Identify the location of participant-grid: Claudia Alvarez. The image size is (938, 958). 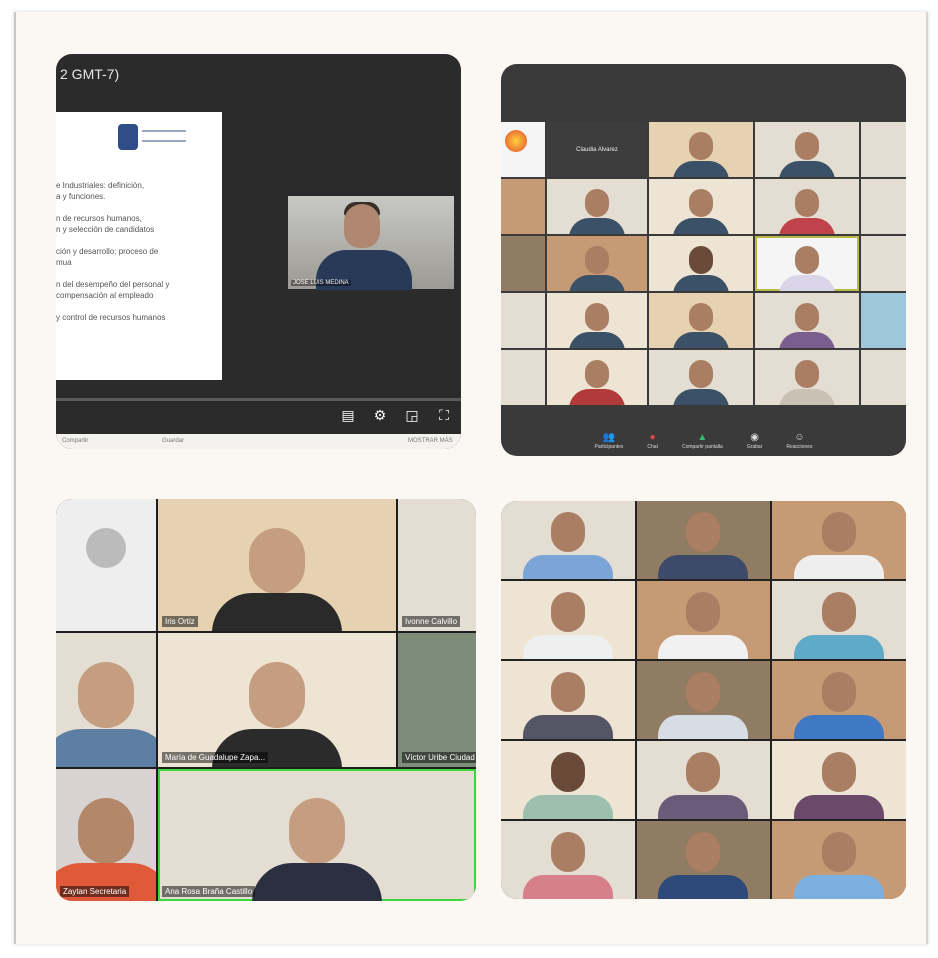
(703, 263).